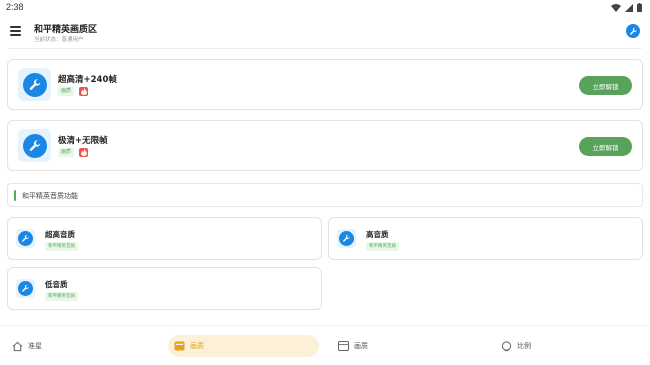 Image resolution: width=650 pixels, height=365 pixels. I want to click on section-accent-bar, so click(15, 195).